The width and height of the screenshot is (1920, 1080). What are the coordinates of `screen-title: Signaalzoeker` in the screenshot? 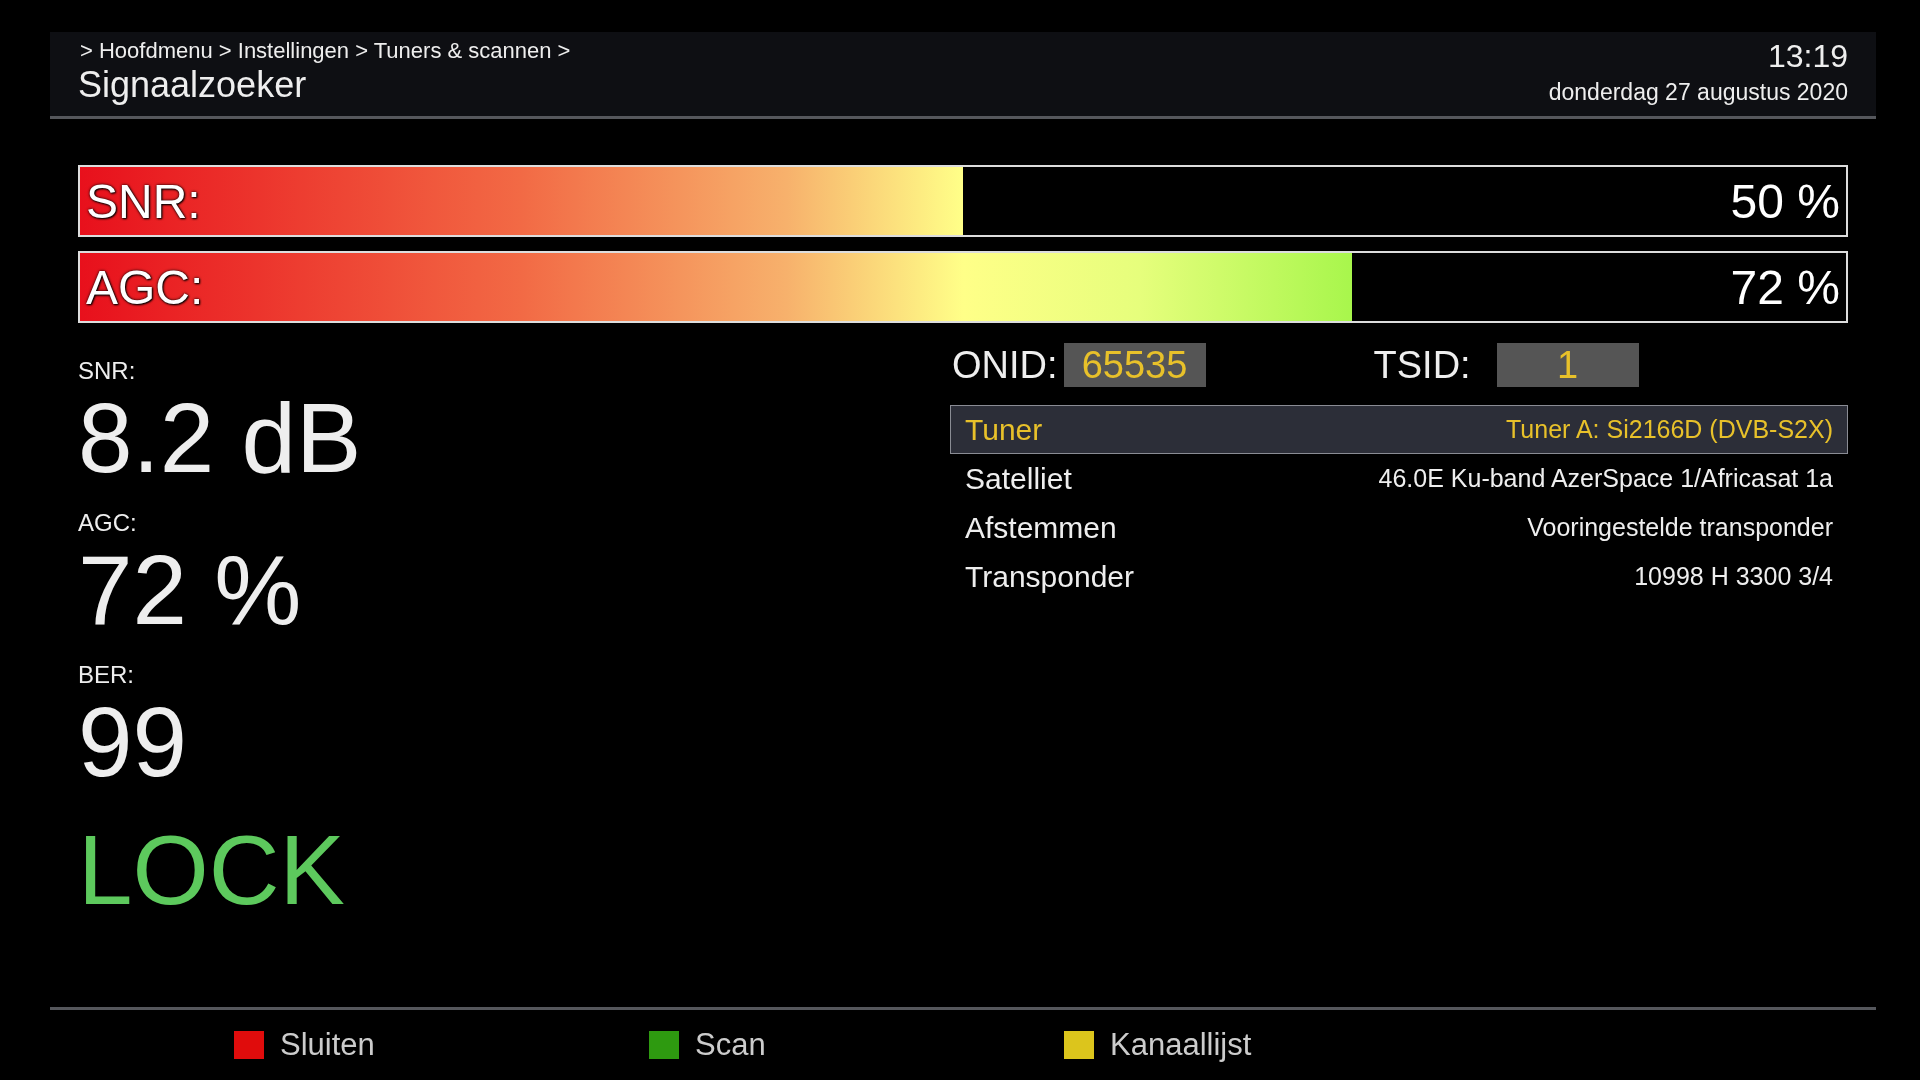 It's located at (193, 85).